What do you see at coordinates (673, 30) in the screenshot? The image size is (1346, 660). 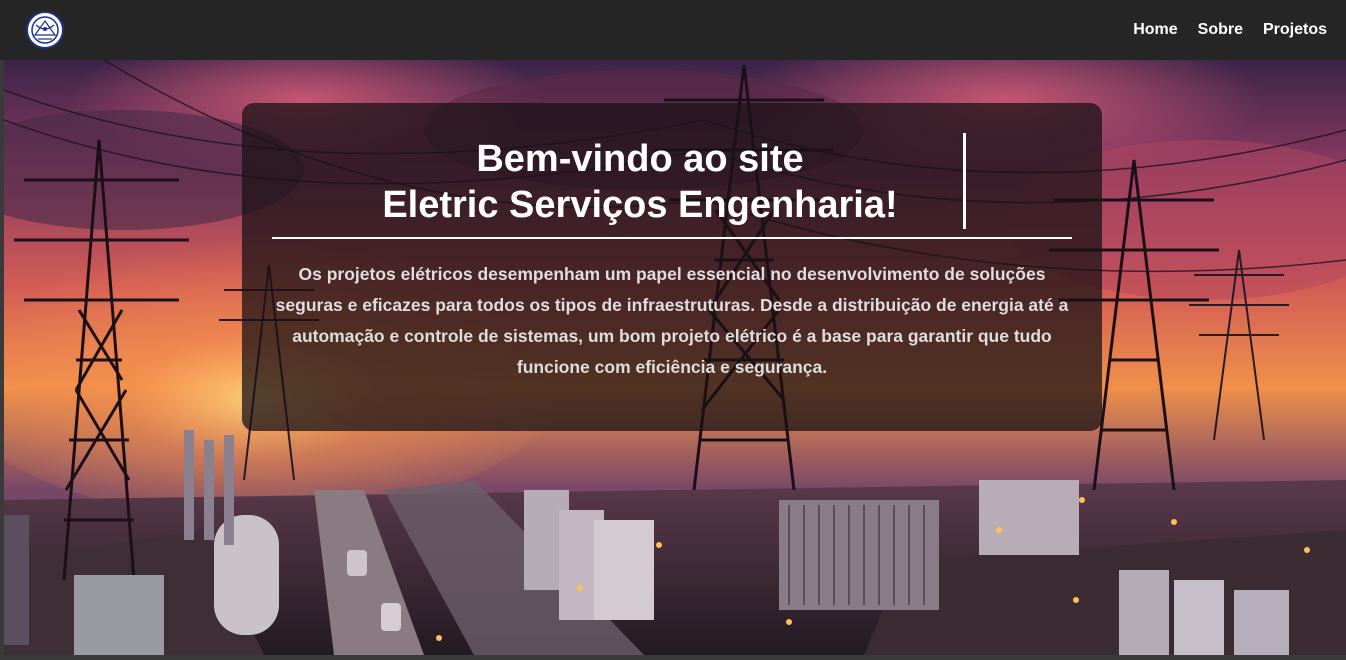 I see `top-navbar: Home Sobre Projetos` at bounding box center [673, 30].